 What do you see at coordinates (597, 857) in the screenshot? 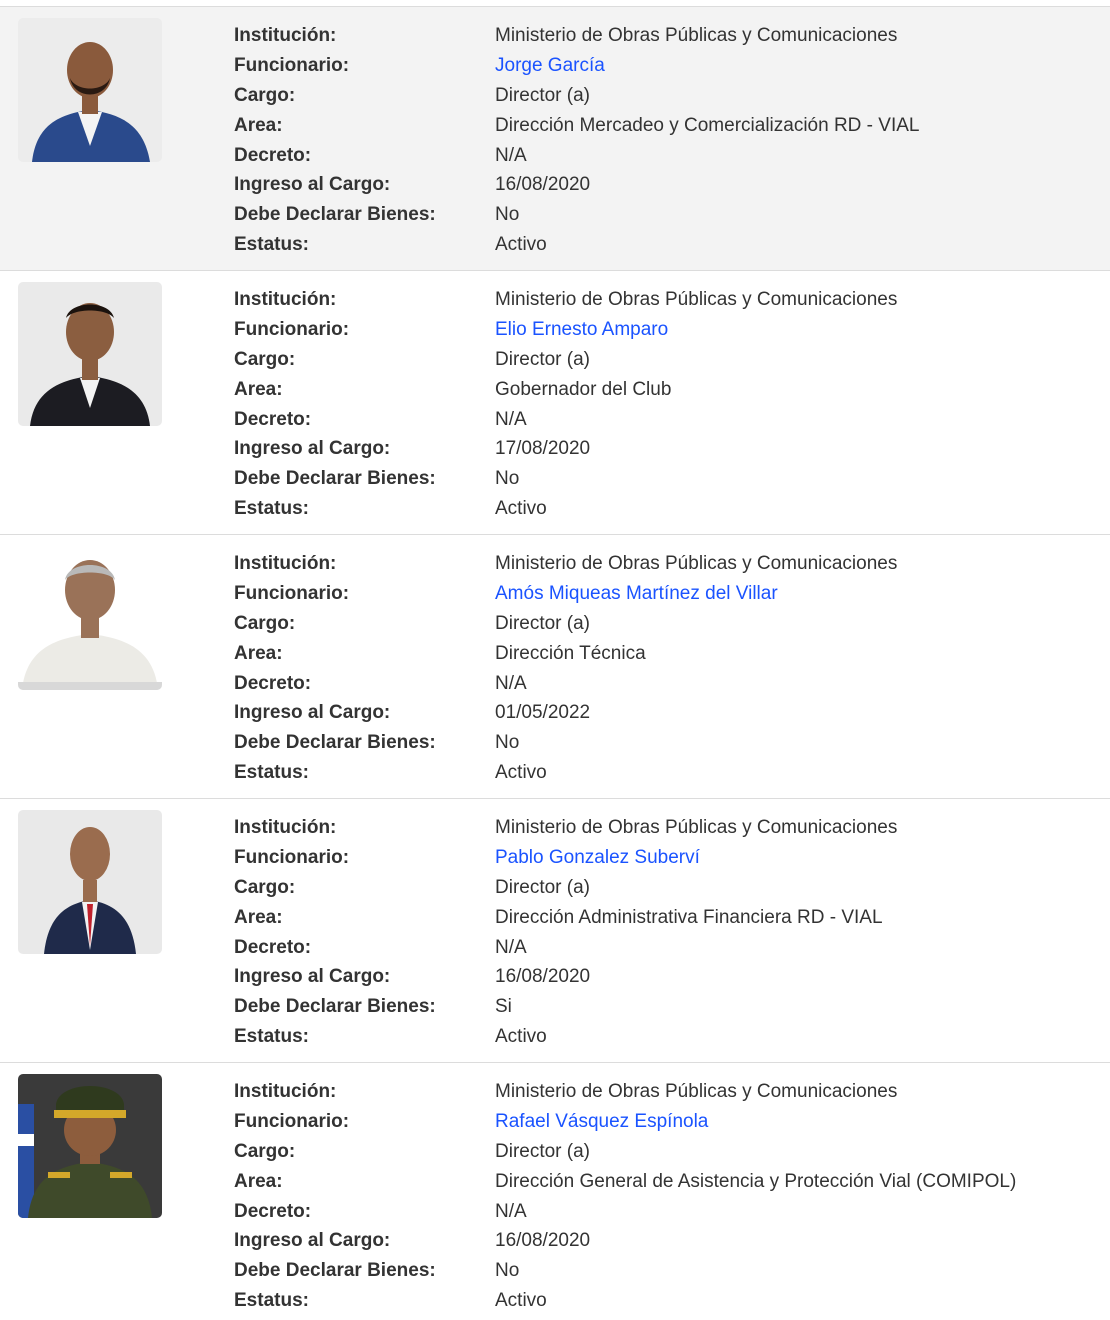
I see `funcionario-link: Pablo Gonzalez Suberví` at bounding box center [597, 857].